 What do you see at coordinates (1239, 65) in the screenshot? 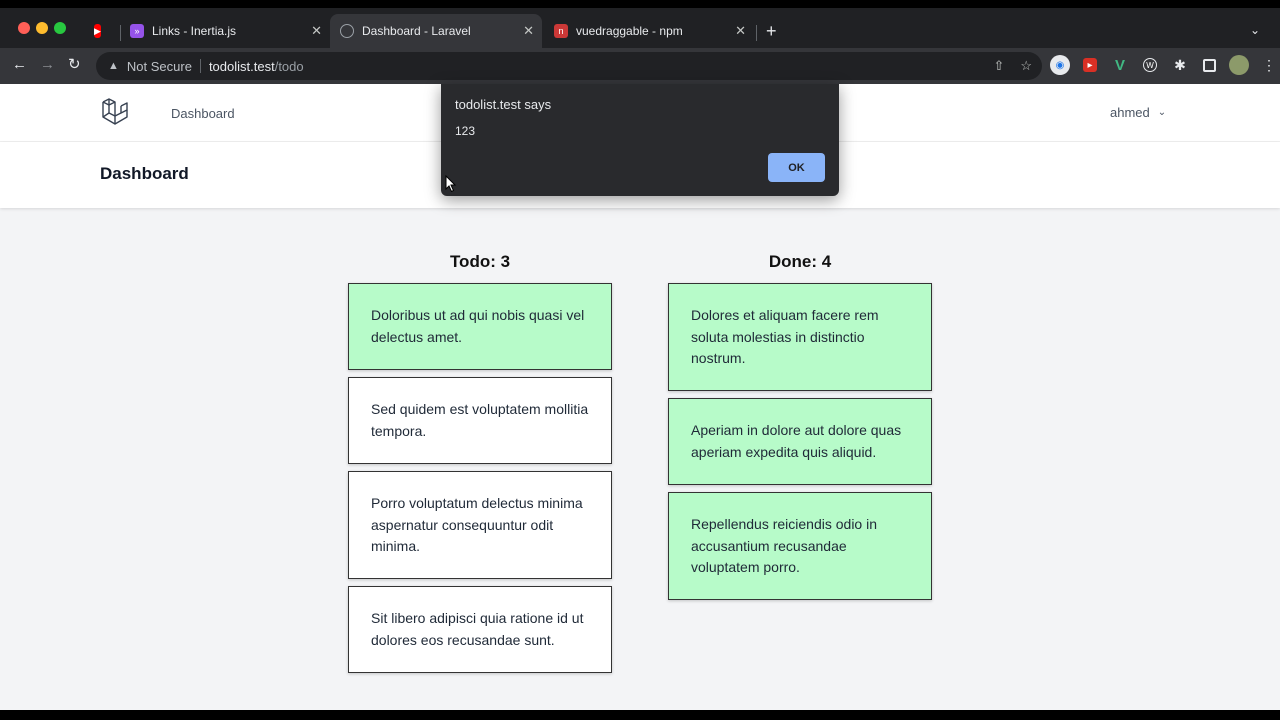
I see `avatar` at bounding box center [1239, 65].